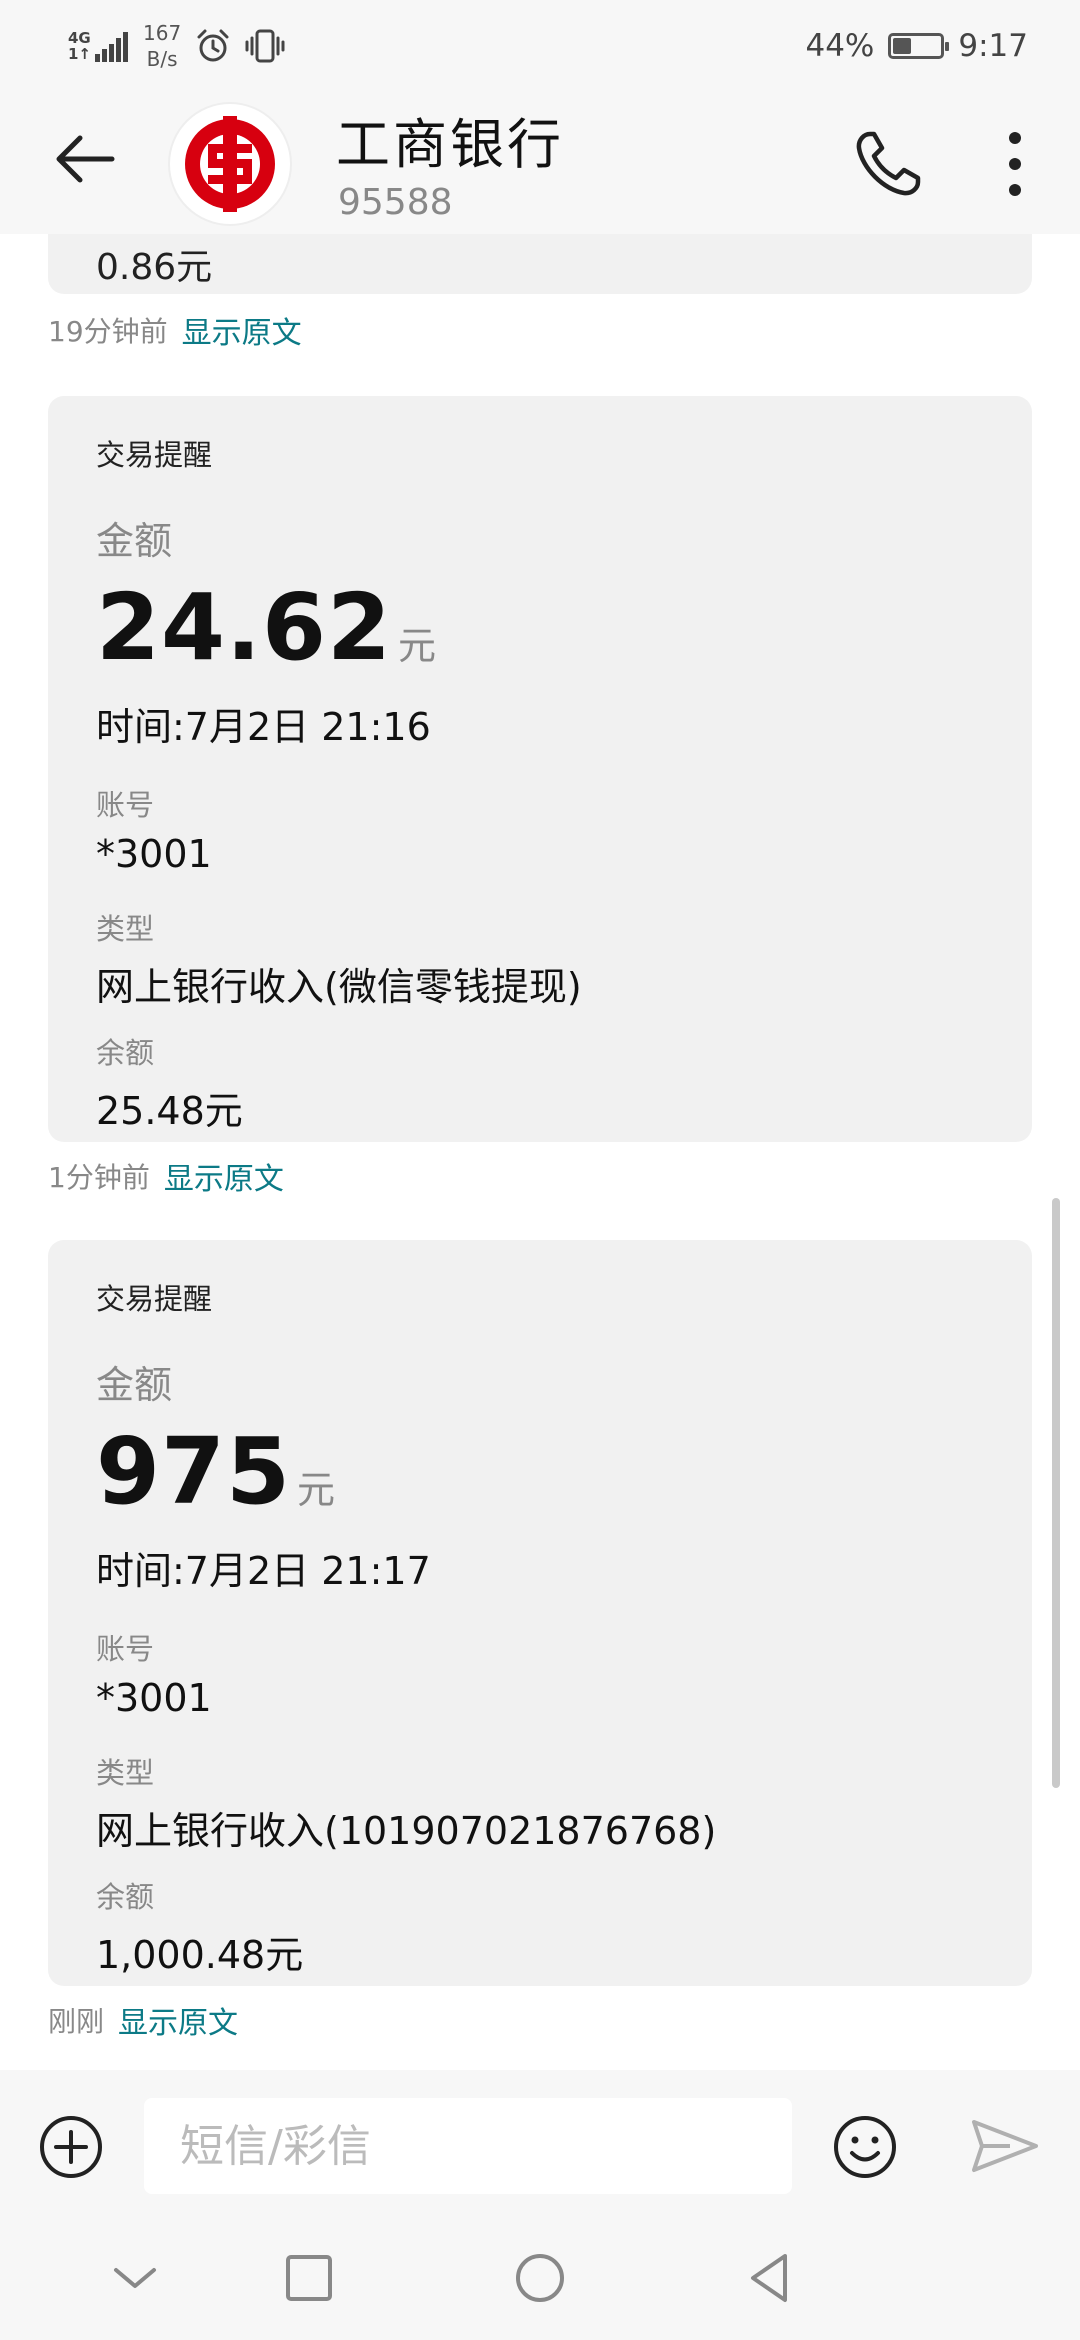 The height and width of the screenshot is (2340, 1080). Describe the element at coordinates (162, 33) in the screenshot. I see `speed-value: 167` at that location.